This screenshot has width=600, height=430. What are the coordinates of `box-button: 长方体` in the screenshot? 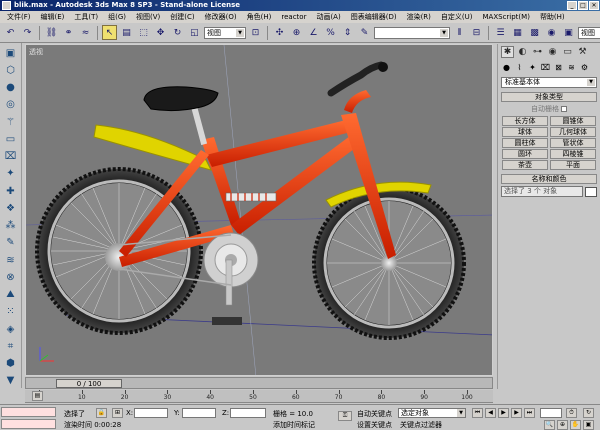 It's located at (525, 121).